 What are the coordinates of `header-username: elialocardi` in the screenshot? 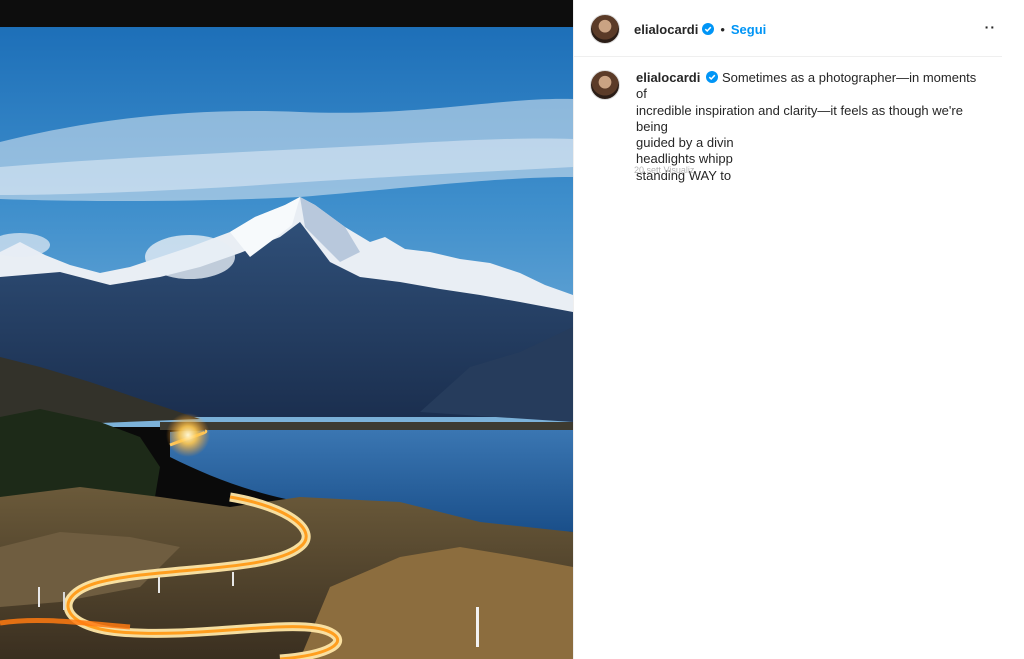 It's located at (666, 29).